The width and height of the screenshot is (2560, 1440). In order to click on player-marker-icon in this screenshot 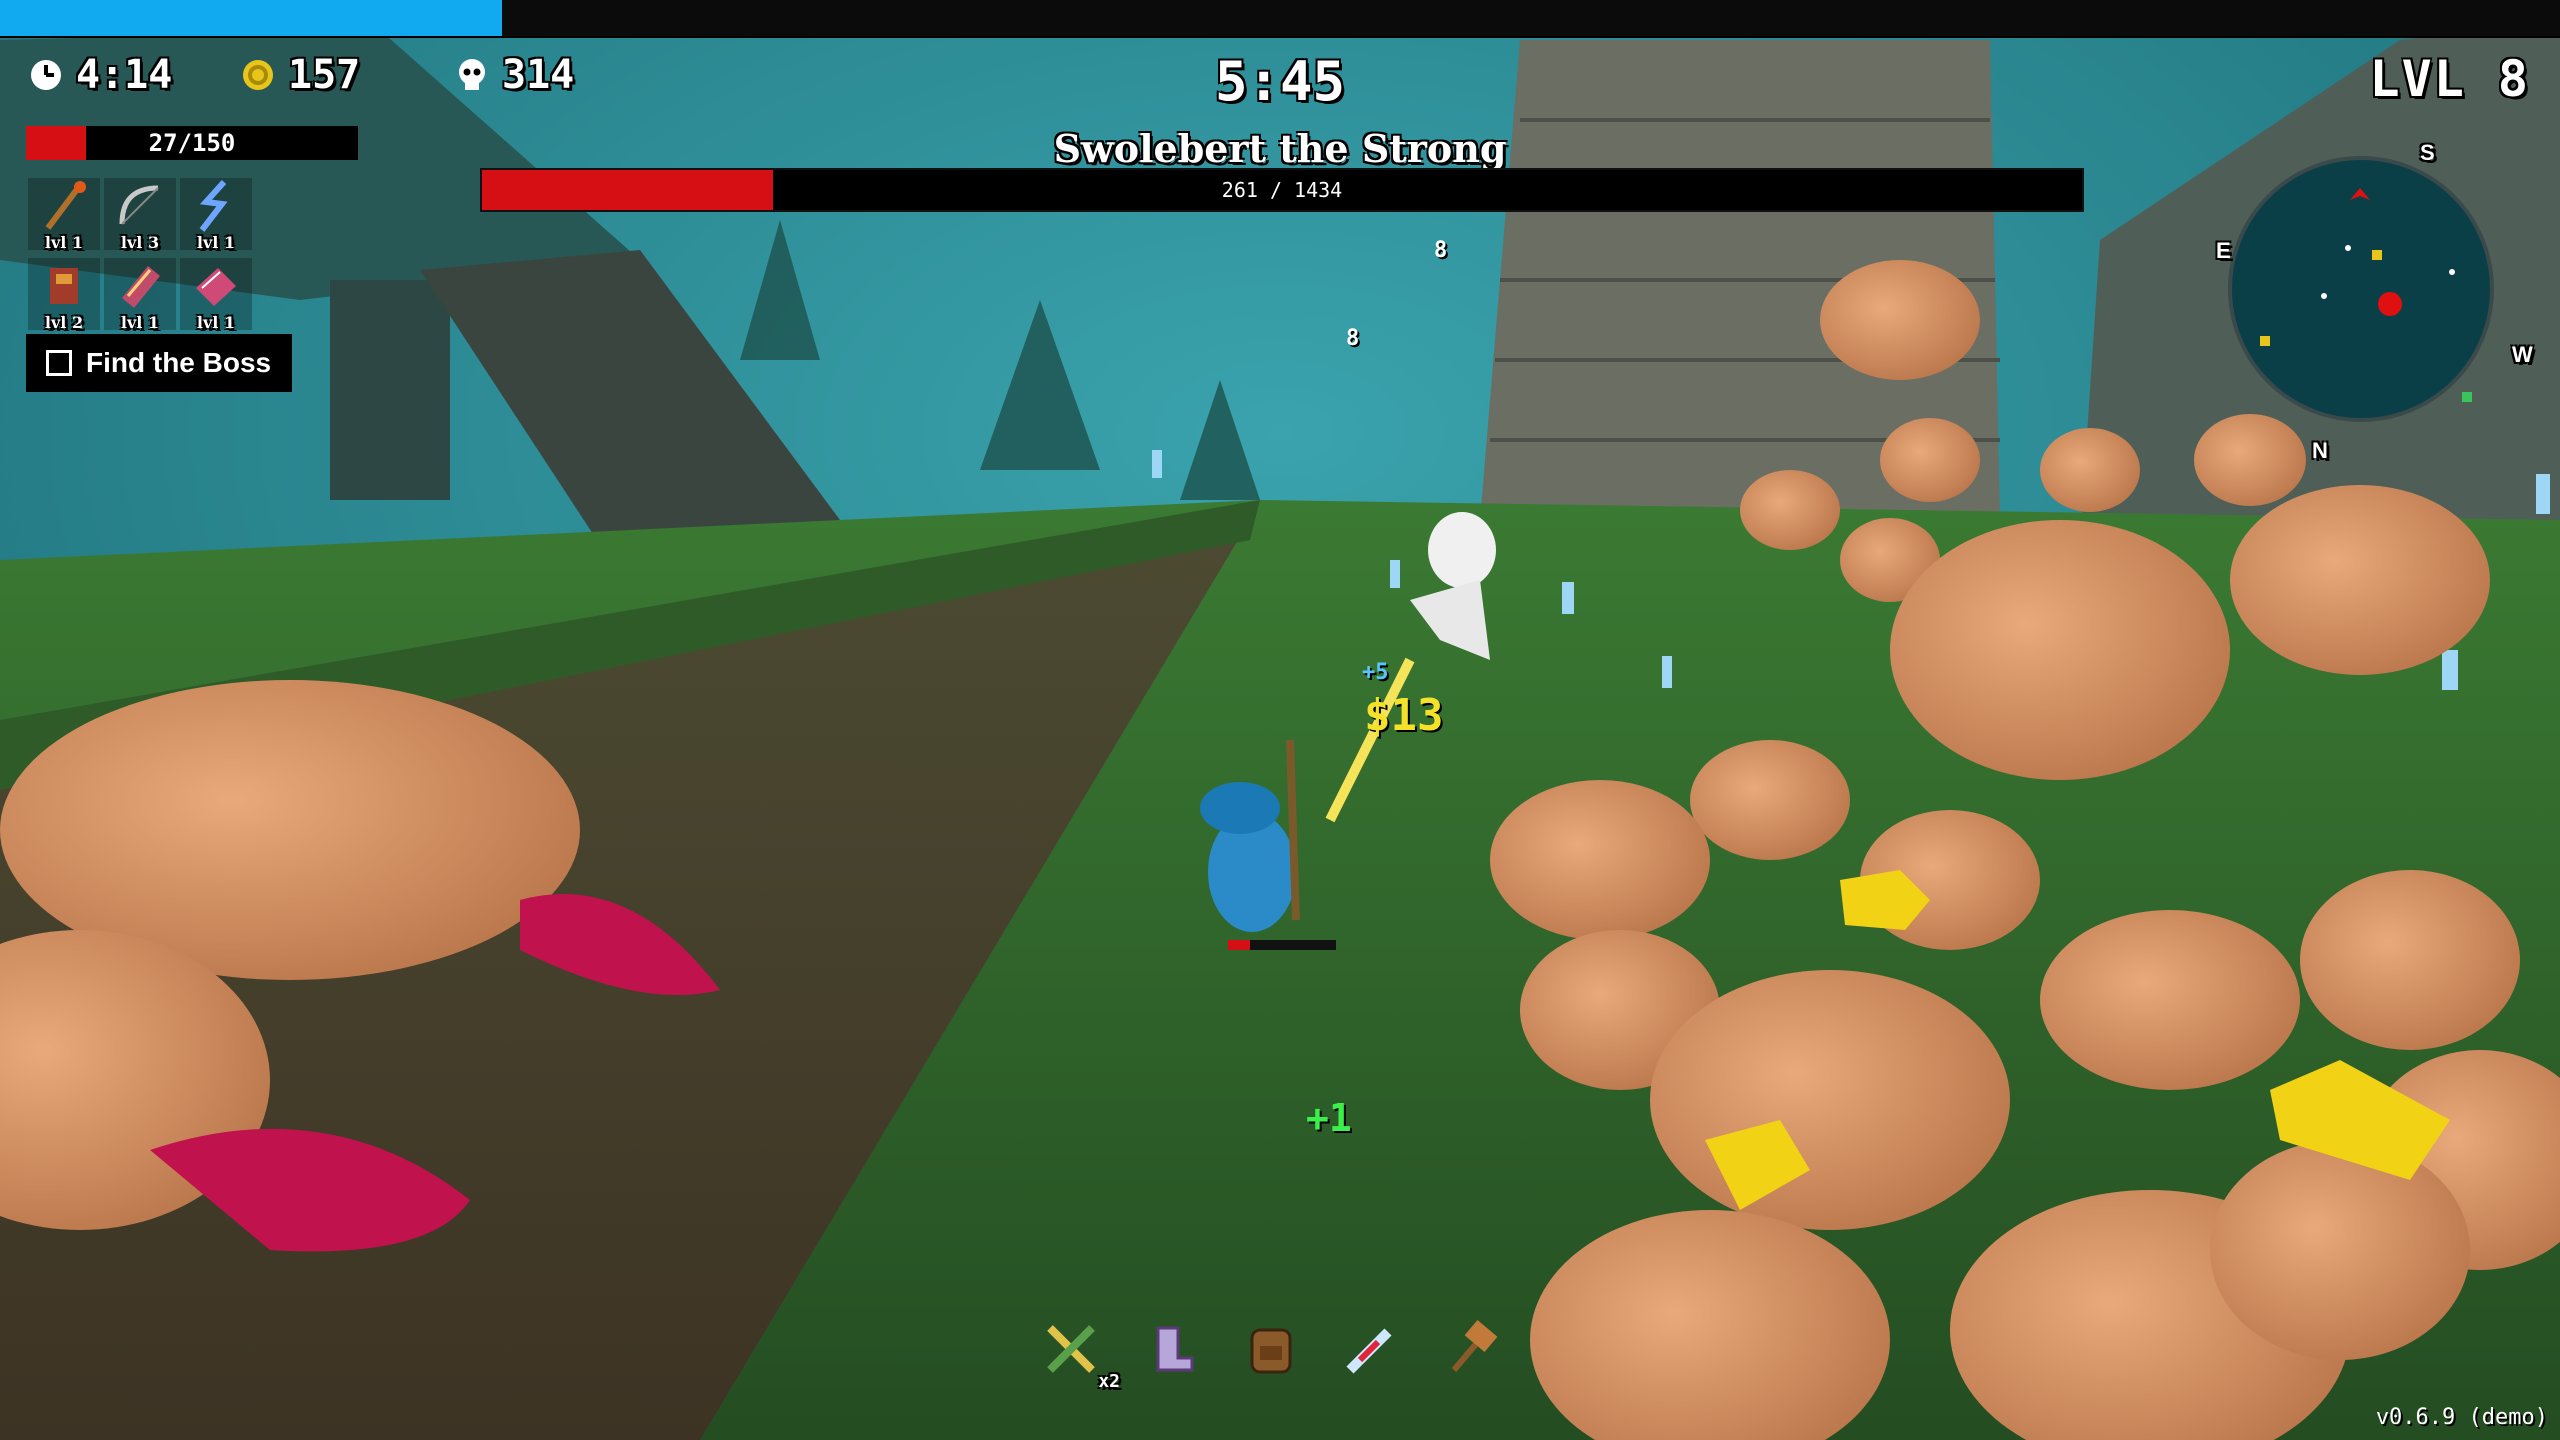, I will do `click(2390, 304)`.